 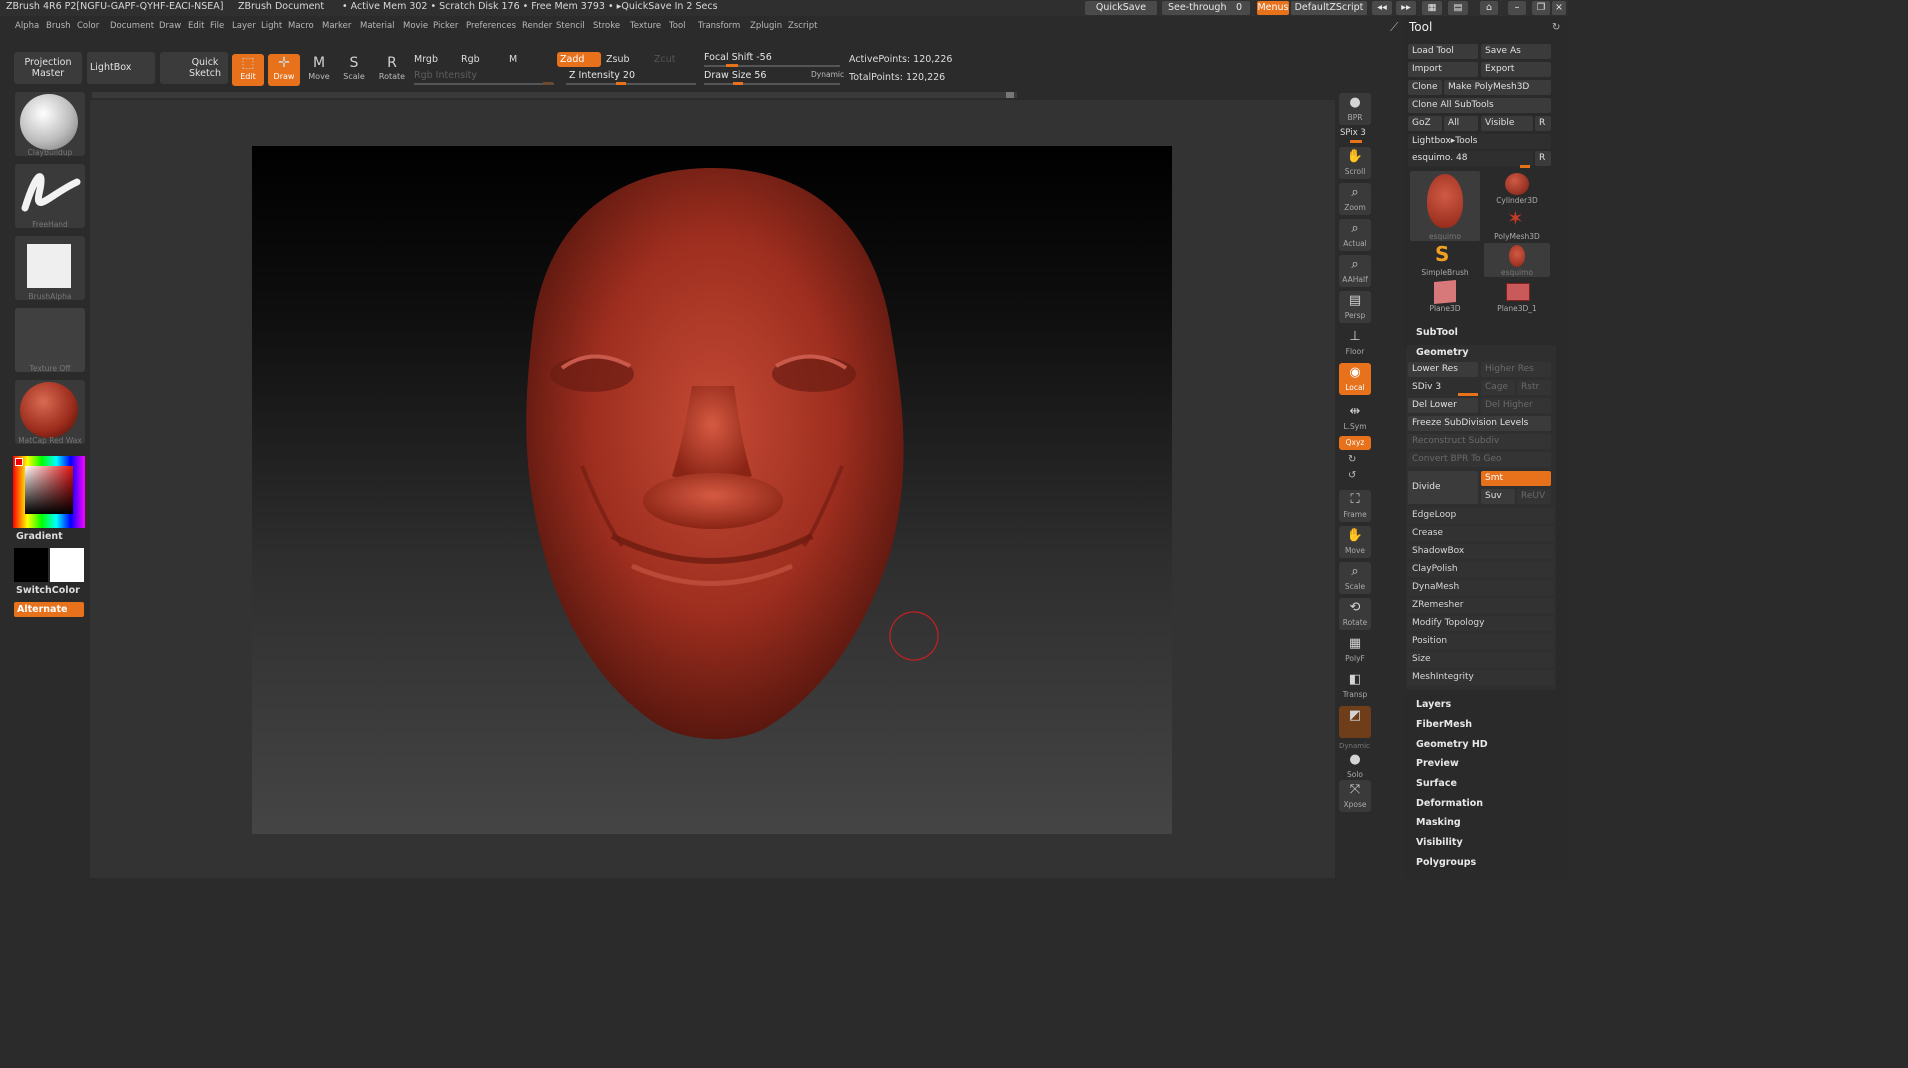 I want to click on menu-zscript: Zscript, so click(x=803, y=26).